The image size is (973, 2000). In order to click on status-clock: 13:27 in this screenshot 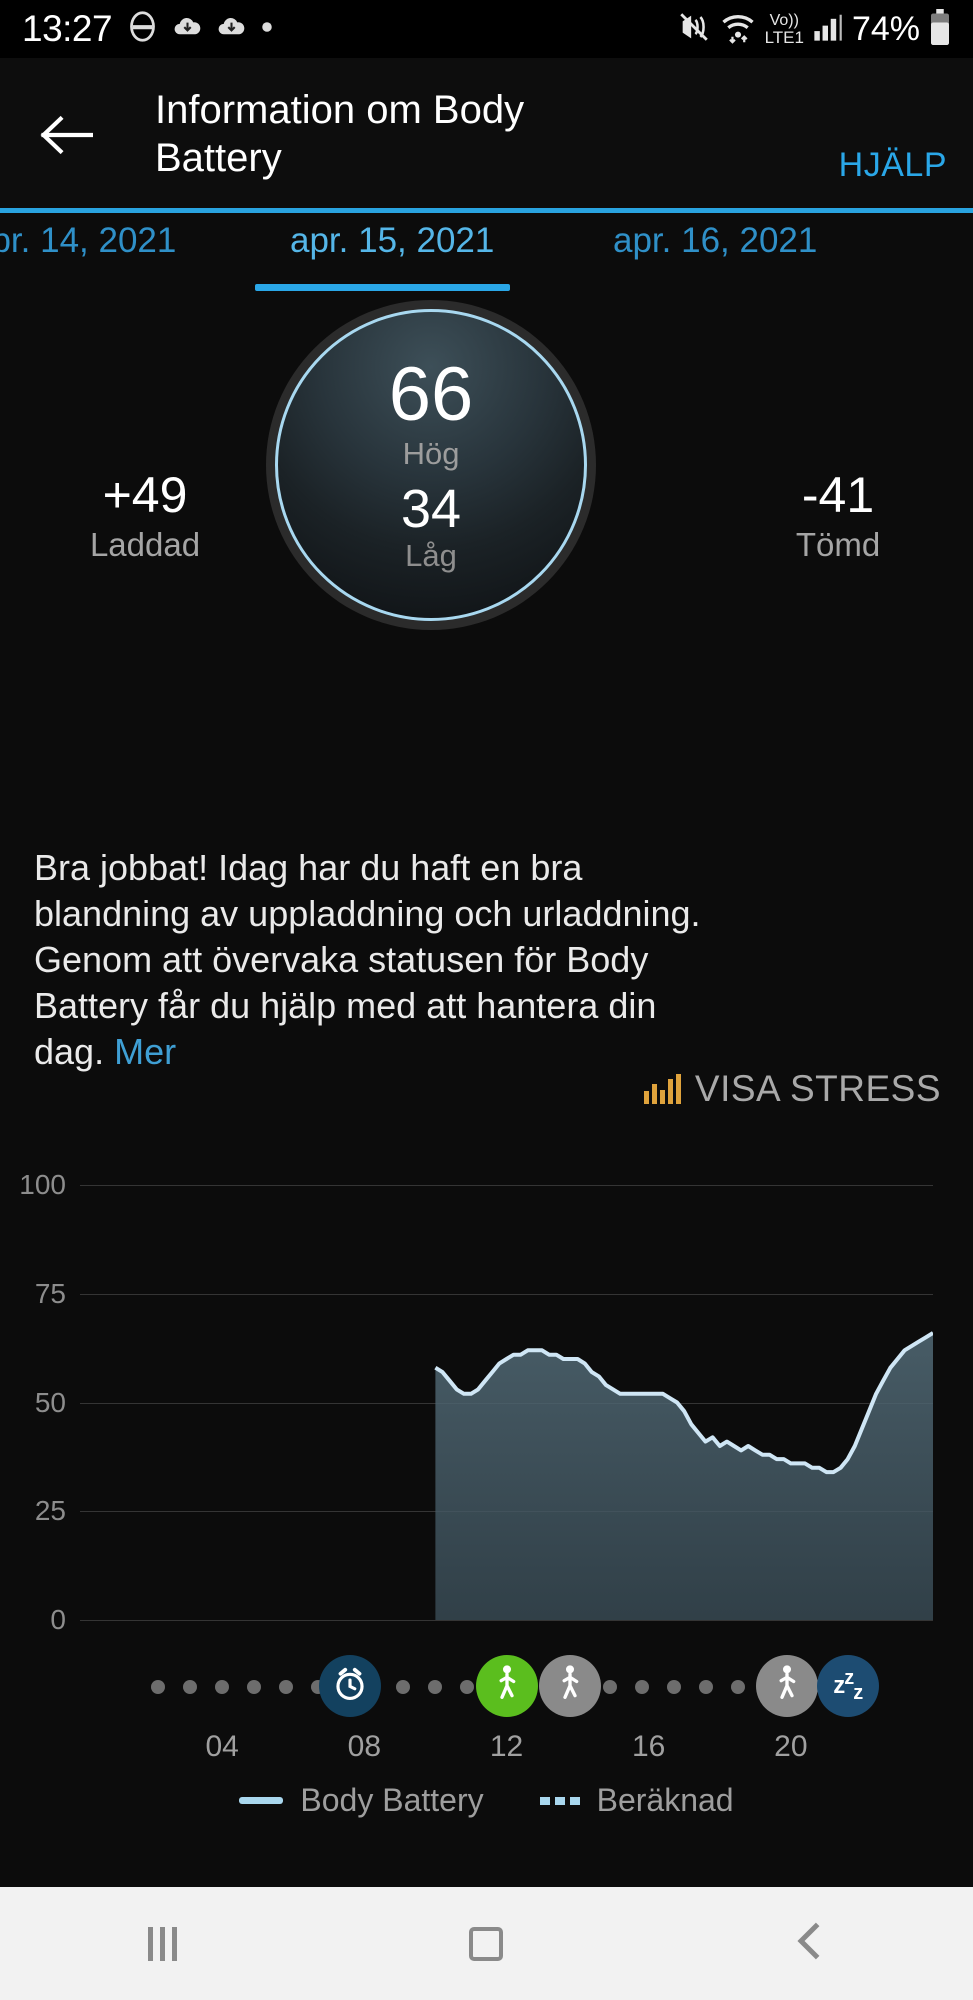, I will do `click(67, 28)`.